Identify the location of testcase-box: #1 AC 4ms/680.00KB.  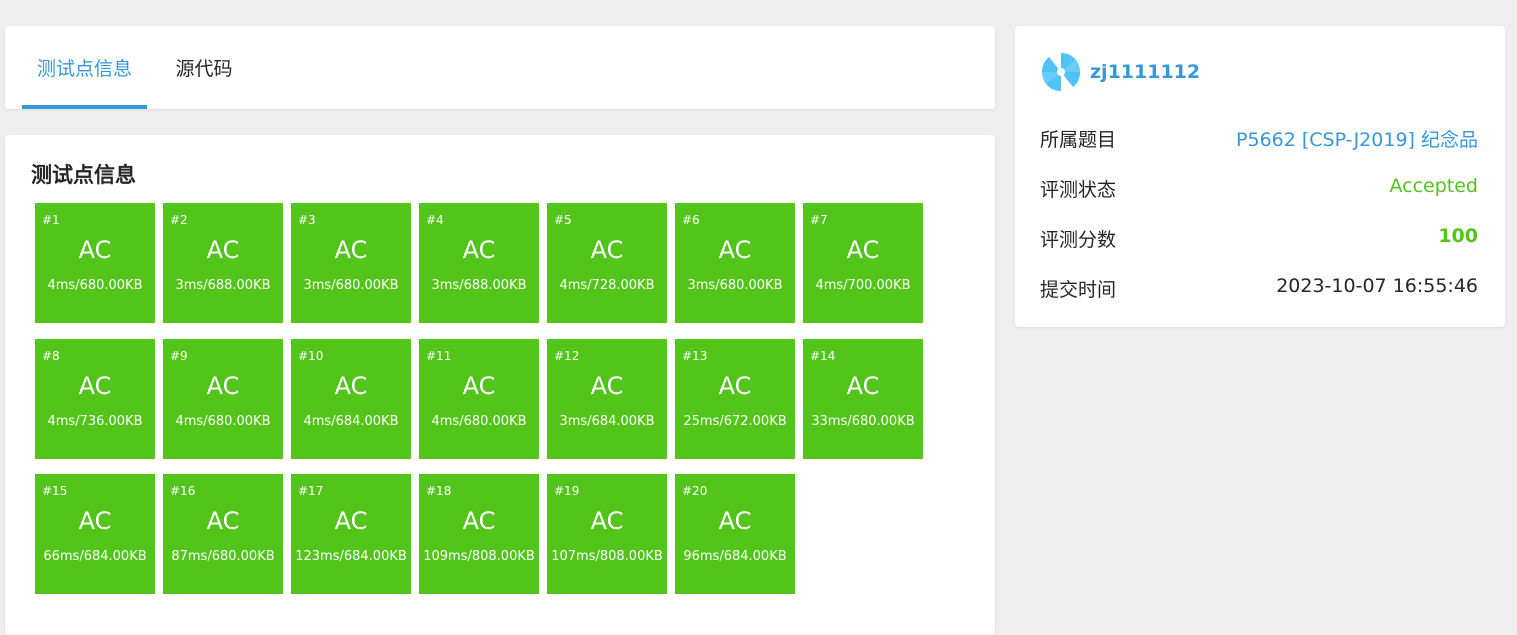
(95, 263).